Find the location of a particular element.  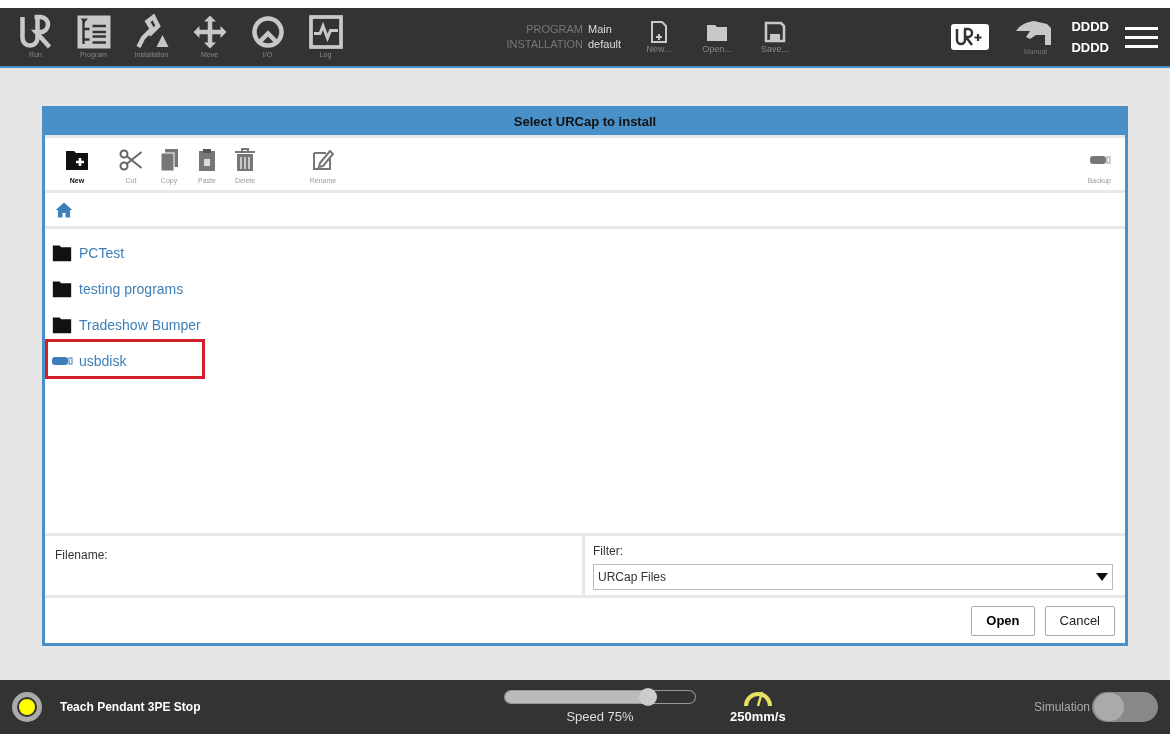

tcp-speed: 250mm/s is located at coordinates (758, 717).